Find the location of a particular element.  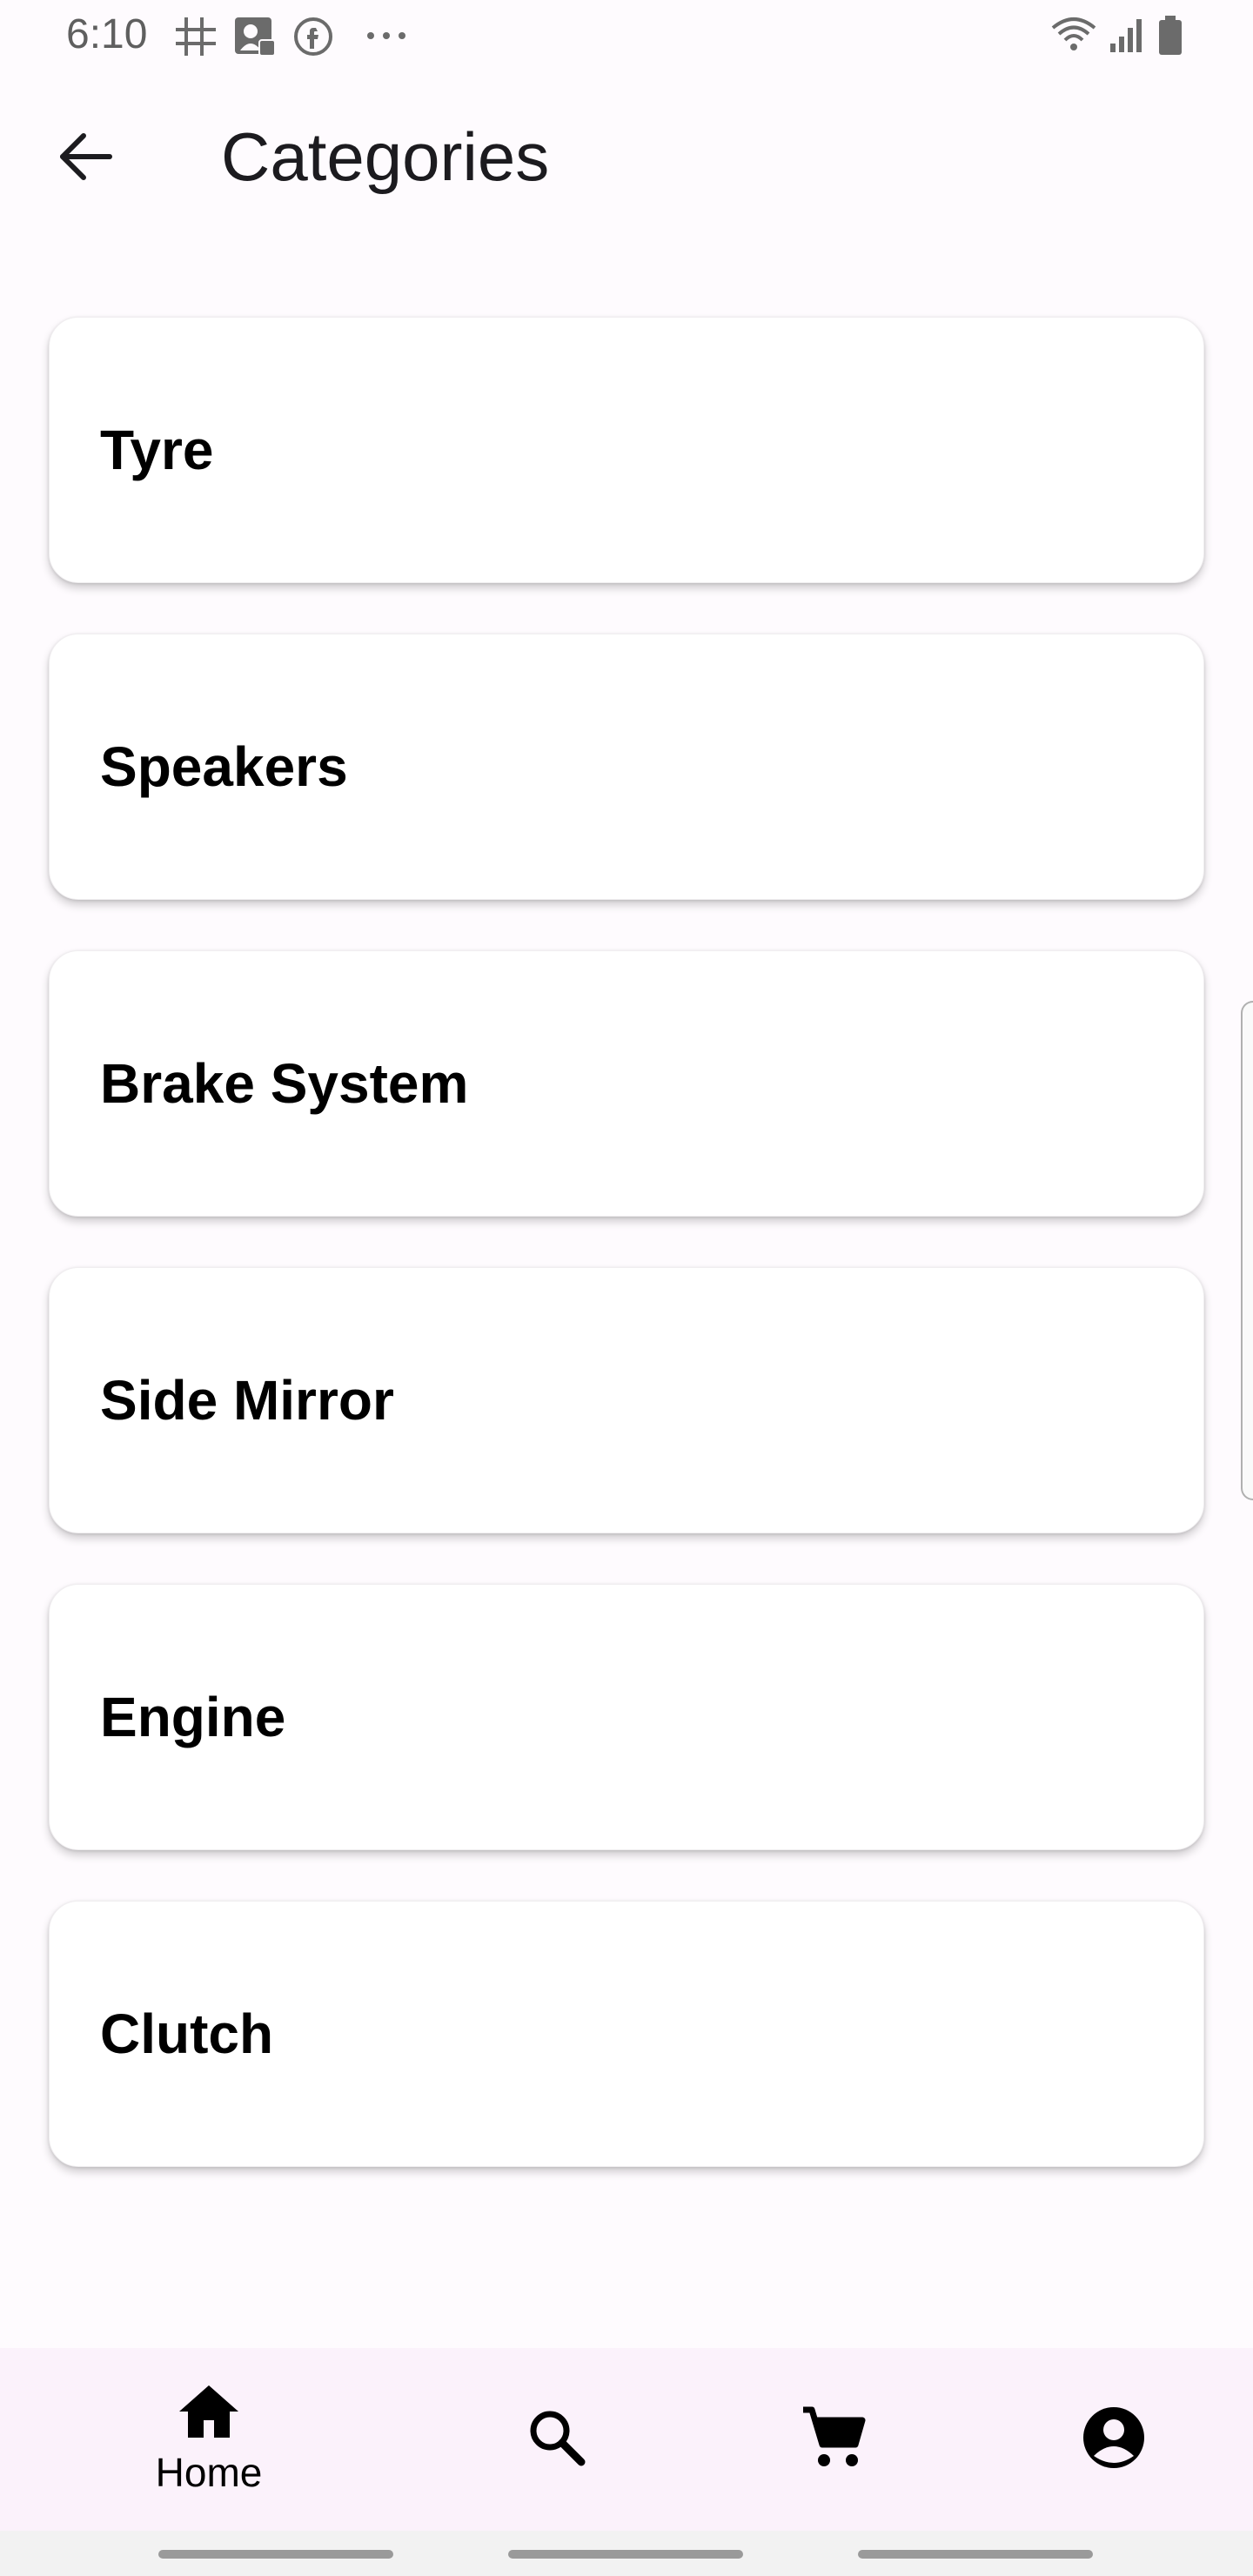

category-card-clutch: Clutch is located at coordinates (626, 2034).